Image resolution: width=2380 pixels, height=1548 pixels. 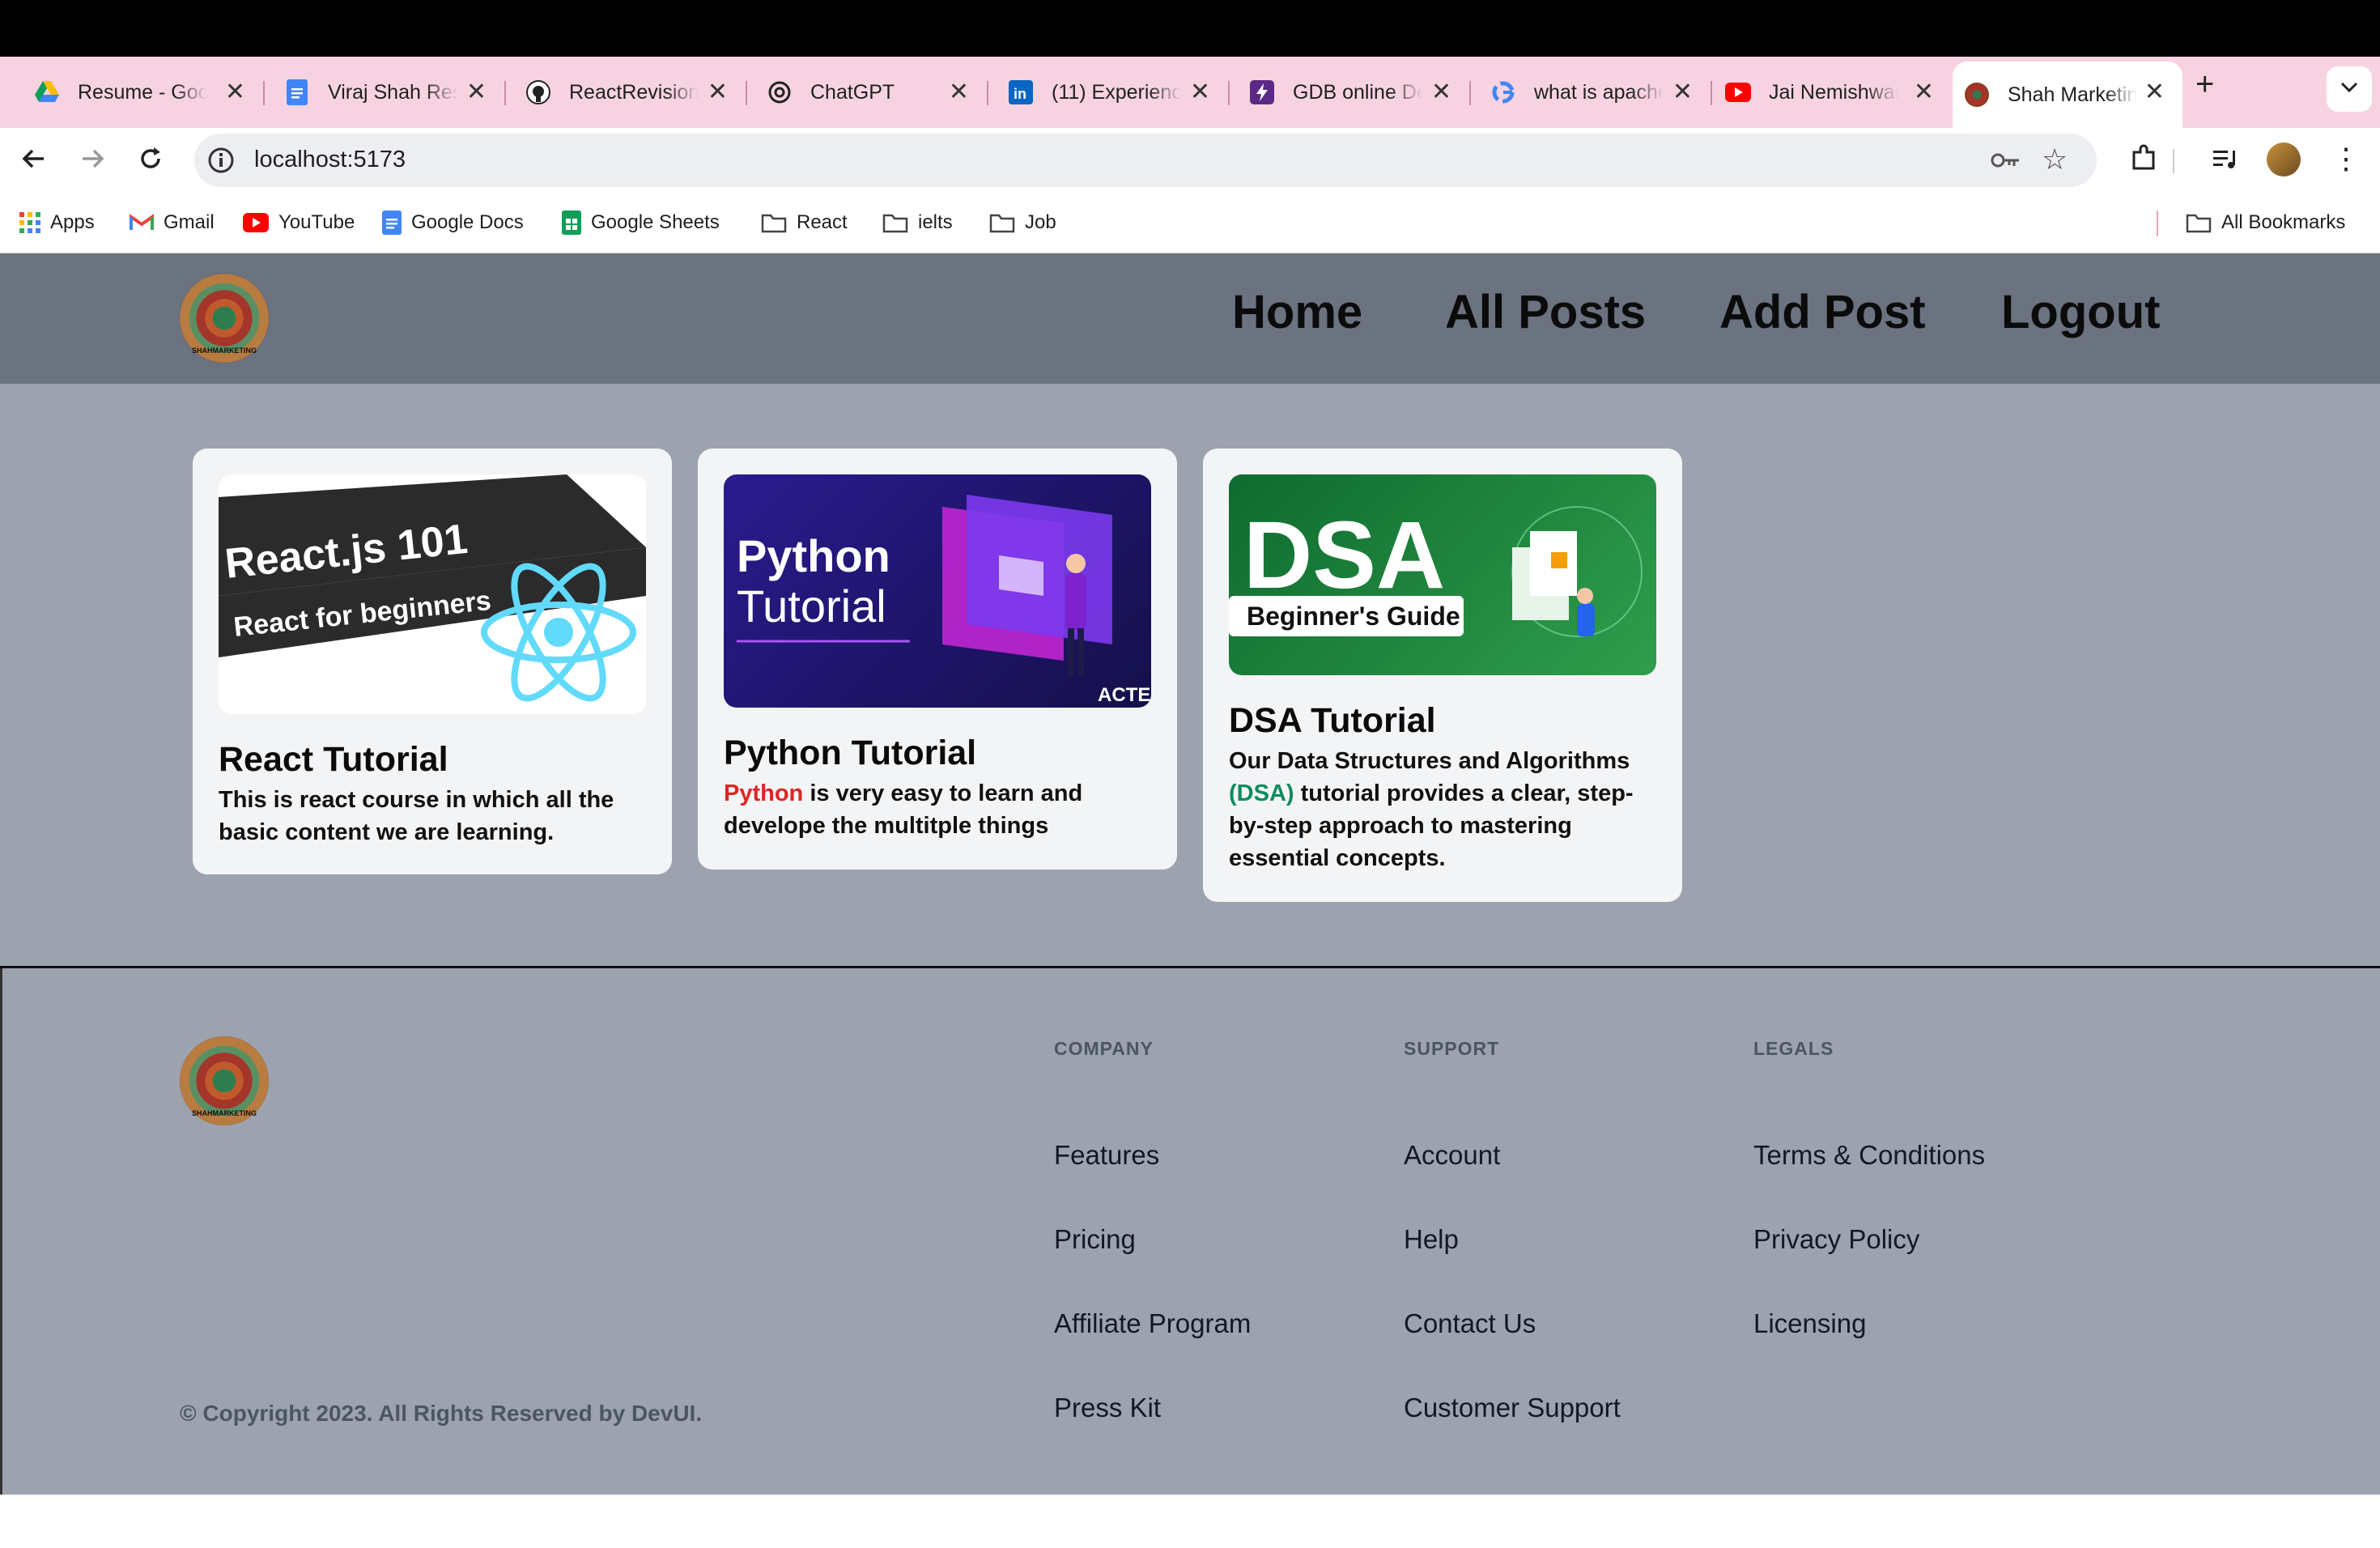 I want to click on bookmark-apps: Apps, so click(x=57, y=222).